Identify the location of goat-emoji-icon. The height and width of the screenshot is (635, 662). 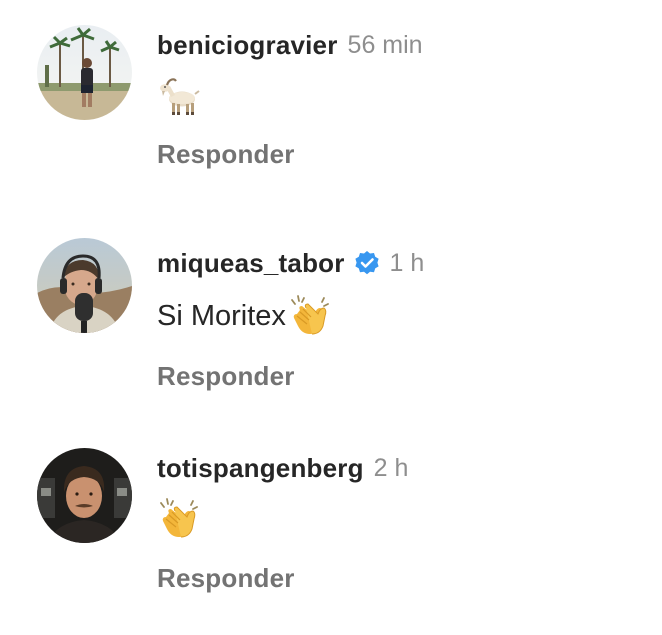
(179, 97).